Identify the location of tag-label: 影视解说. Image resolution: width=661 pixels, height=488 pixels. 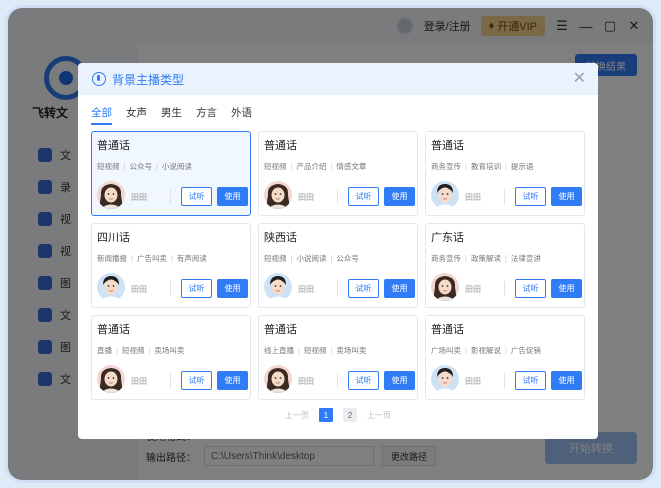
(485, 350).